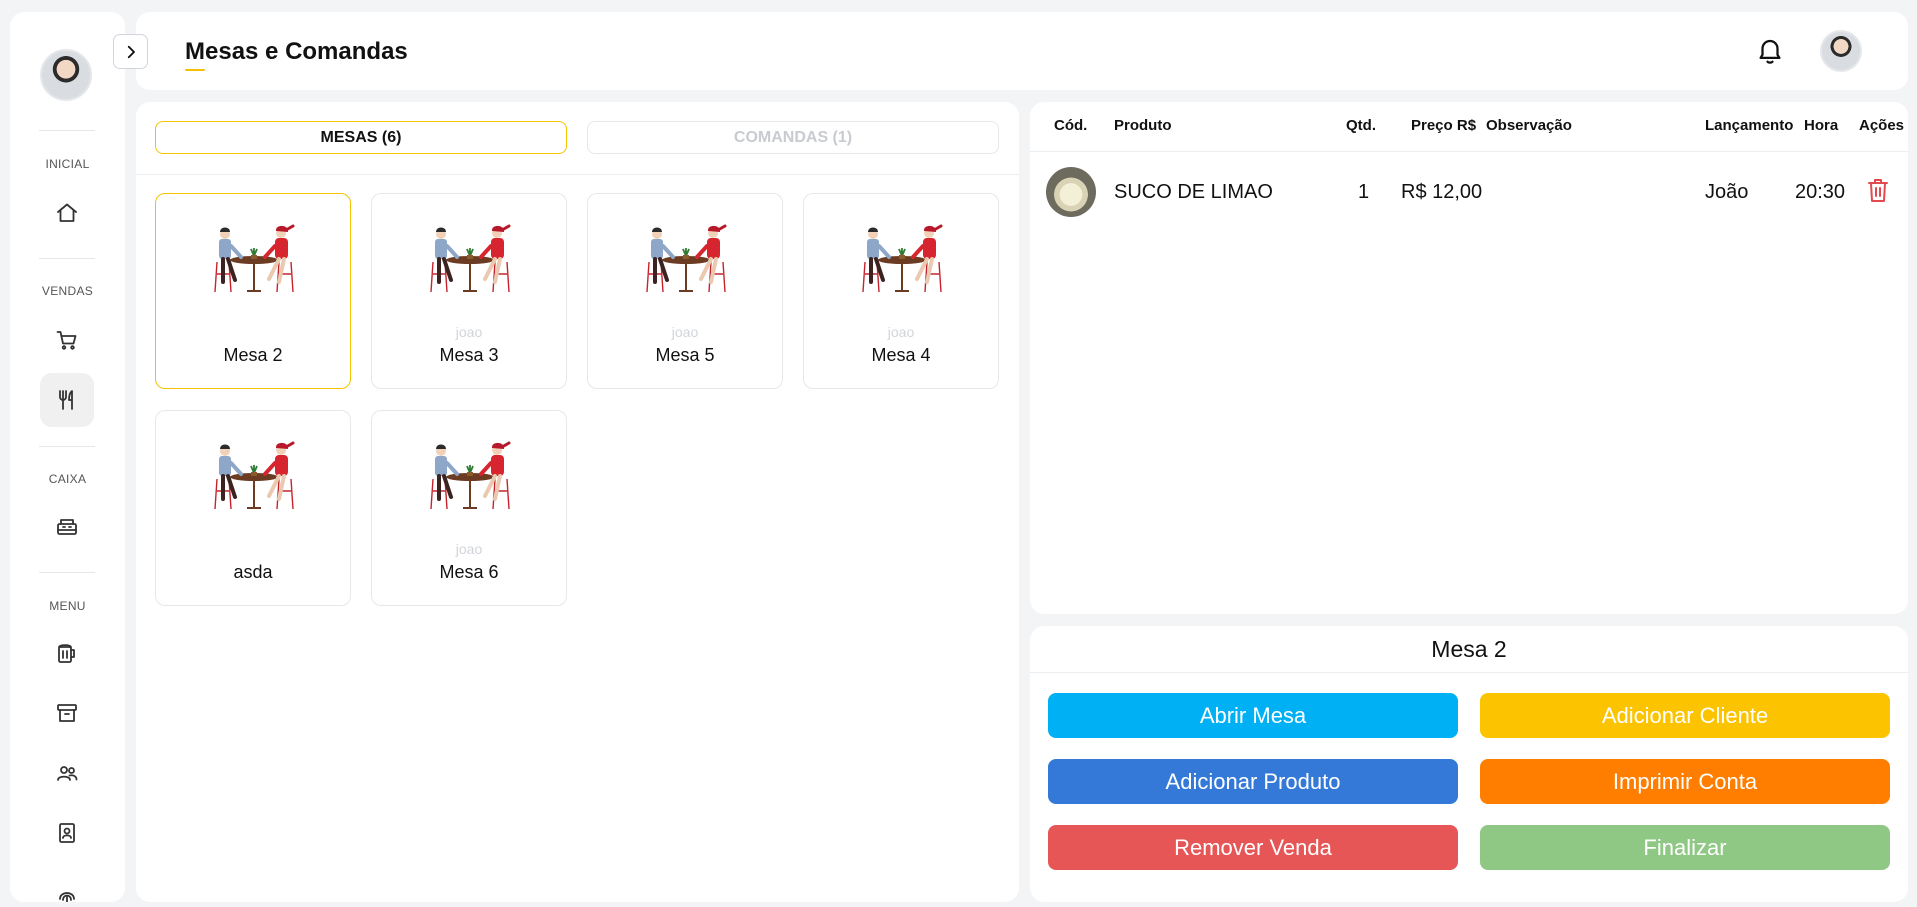  What do you see at coordinates (1444, 125) in the screenshot?
I see `column-header-preco: Preço R$` at bounding box center [1444, 125].